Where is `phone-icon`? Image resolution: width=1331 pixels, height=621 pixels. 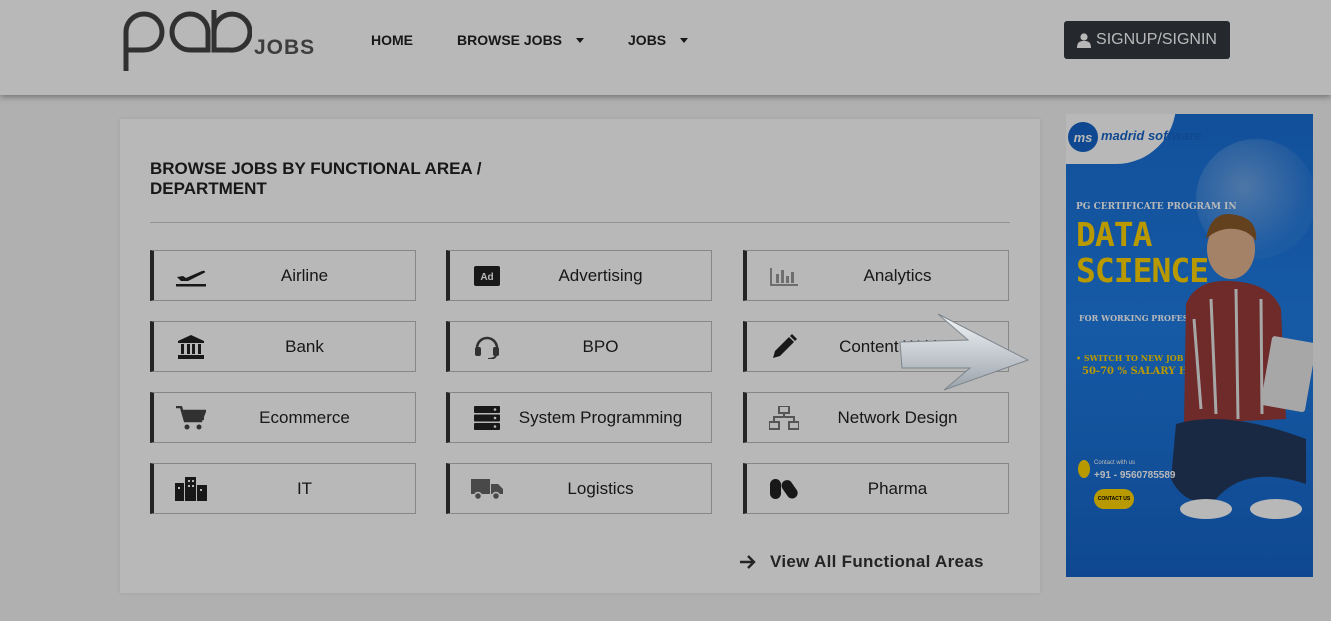 phone-icon is located at coordinates (1084, 469).